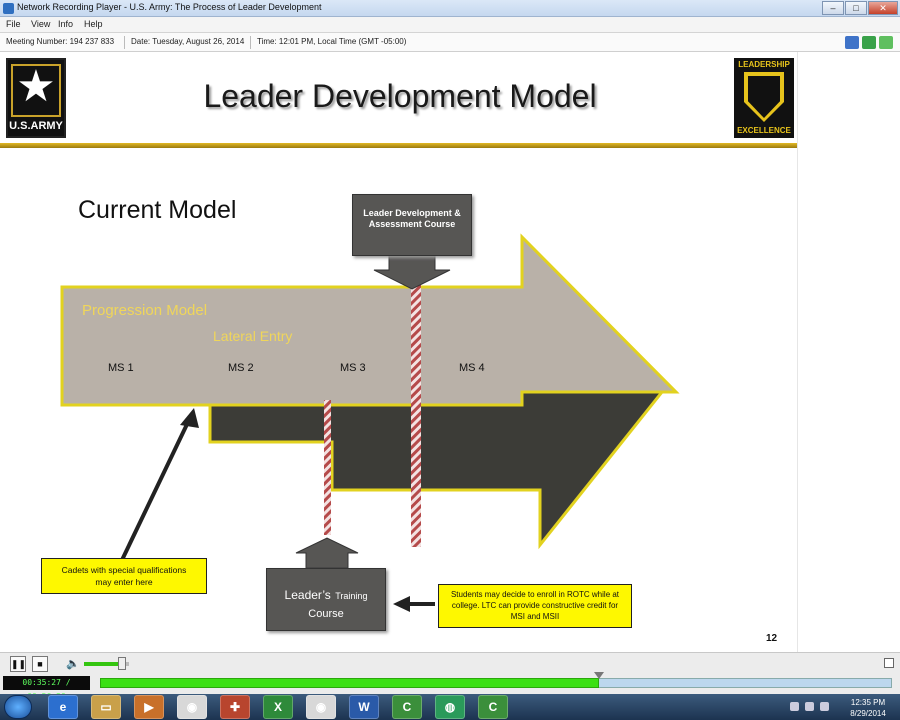 Image resolution: width=900 pixels, height=720 pixels. Describe the element at coordinates (46, 688) in the screenshot. I see `time-display: 00:35:27 / 00:56:20` at that location.